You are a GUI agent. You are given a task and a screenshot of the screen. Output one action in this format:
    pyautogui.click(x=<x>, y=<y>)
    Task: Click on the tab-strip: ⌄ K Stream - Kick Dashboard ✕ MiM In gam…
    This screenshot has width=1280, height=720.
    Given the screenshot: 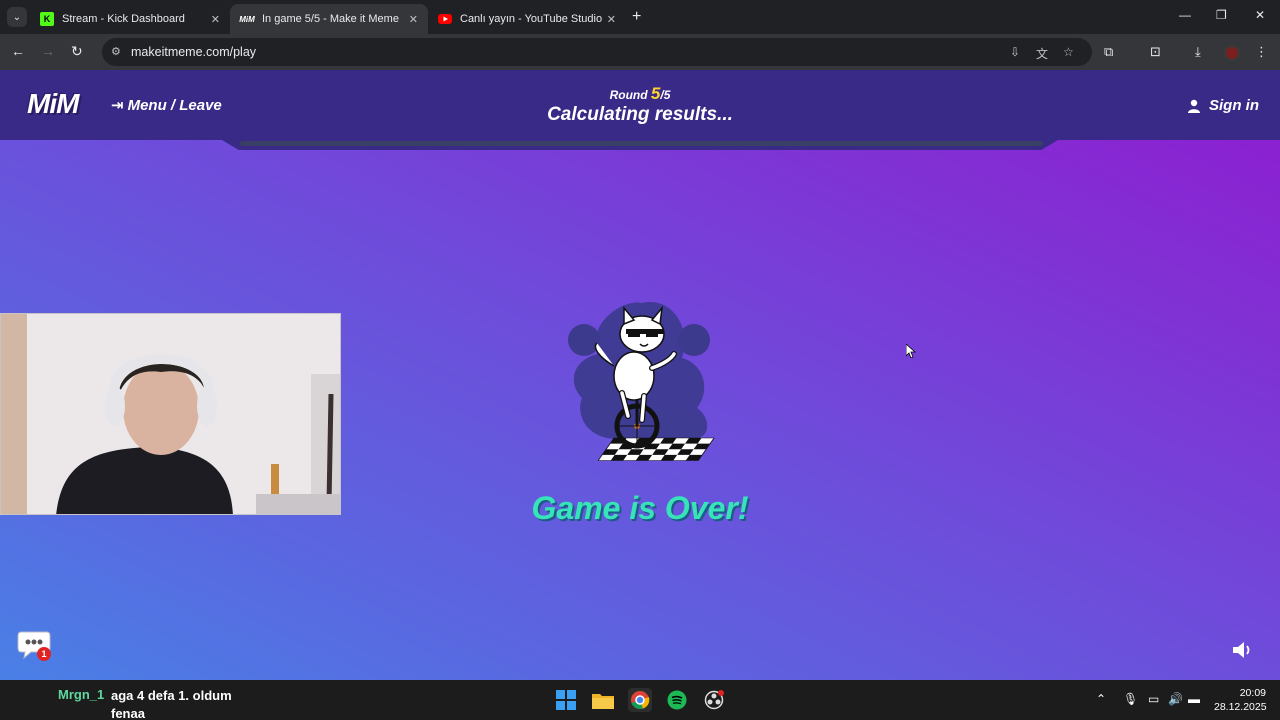 What is the action you would take?
    pyautogui.click(x=640, y=17)
    